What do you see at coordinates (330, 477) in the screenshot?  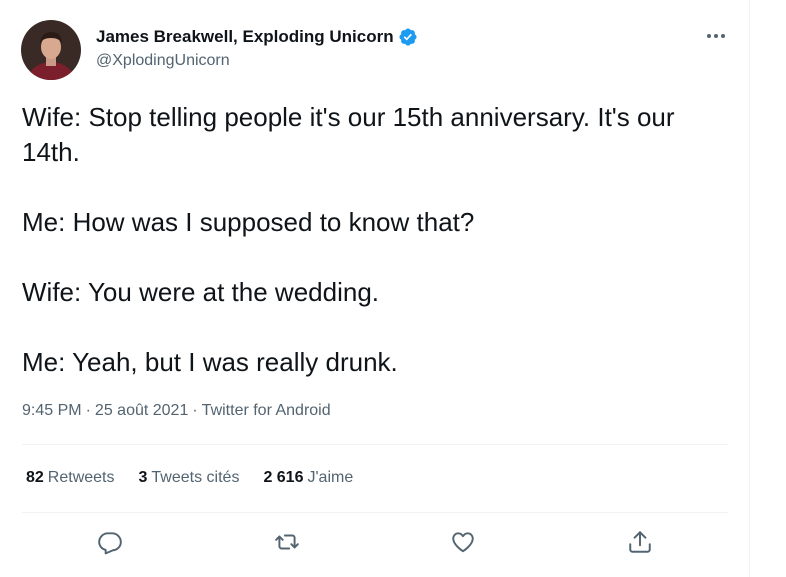 I see `likes-label: J'aime` at bounding box center [330, 477].